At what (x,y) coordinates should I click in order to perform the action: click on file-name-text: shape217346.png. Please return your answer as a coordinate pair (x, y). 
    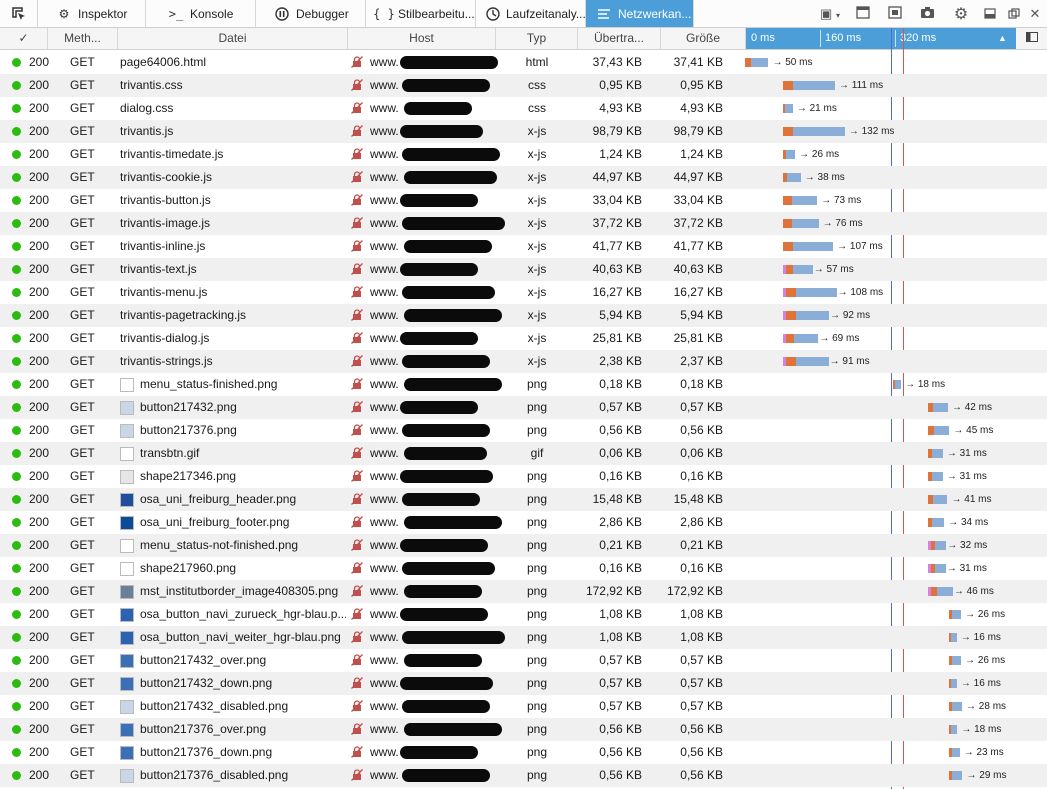
    Looking at the image, I should click on (188, 476).